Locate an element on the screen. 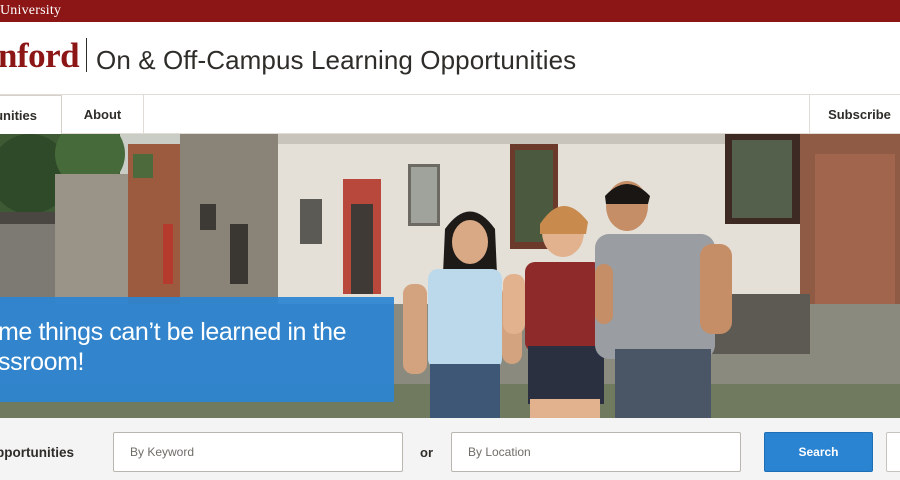 The width and height of the screenshot is (900, 480). secondary-button is located at coordinates (893, 452).